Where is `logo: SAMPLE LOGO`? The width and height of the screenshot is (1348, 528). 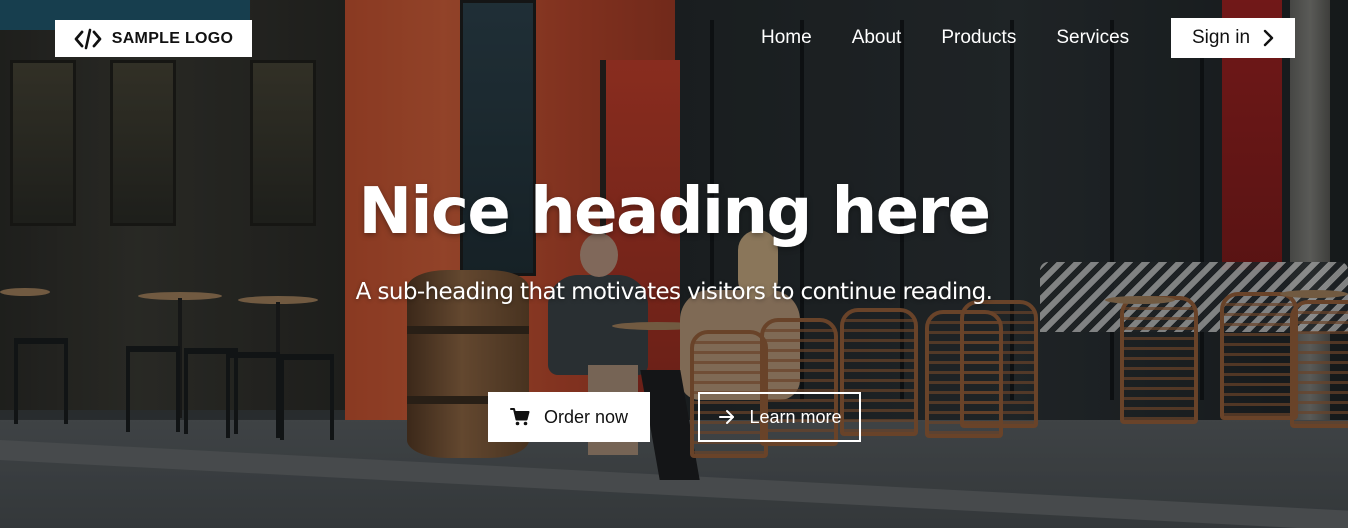 logo: SAMPLE LOGO is located at coordinates (153, 38).